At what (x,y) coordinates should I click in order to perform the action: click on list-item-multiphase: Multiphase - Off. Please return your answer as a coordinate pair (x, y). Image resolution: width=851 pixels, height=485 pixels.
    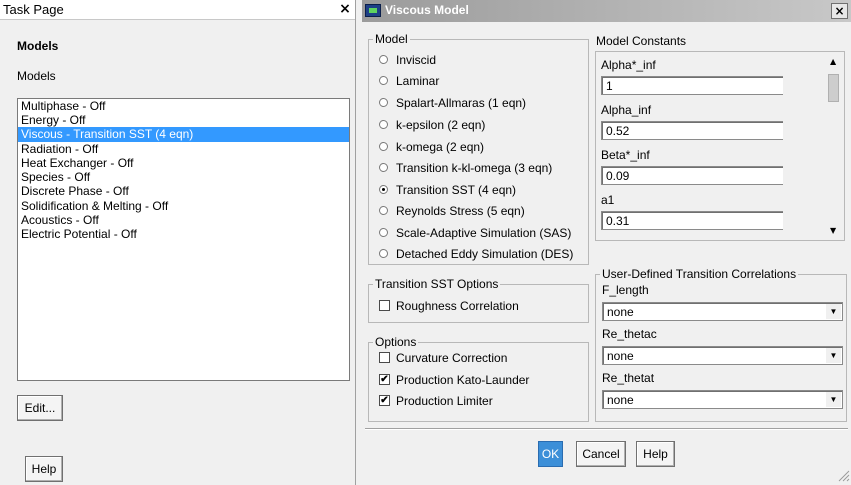
    Looking at the image, I should click on (183, 106).